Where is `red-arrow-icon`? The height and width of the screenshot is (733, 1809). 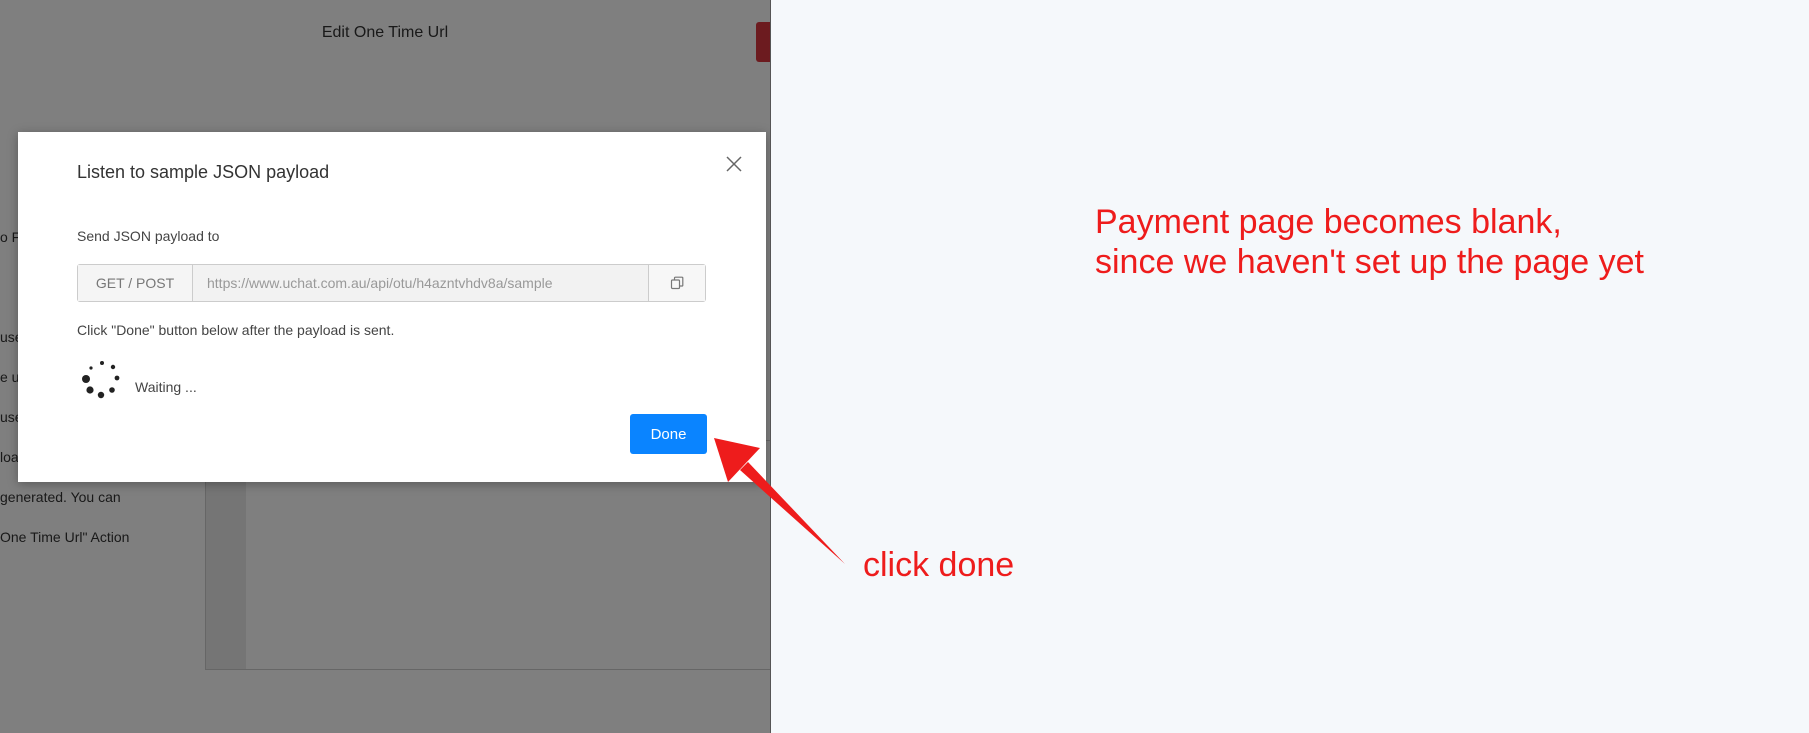
red-arrow-icon is located at coordinates (779, 501).